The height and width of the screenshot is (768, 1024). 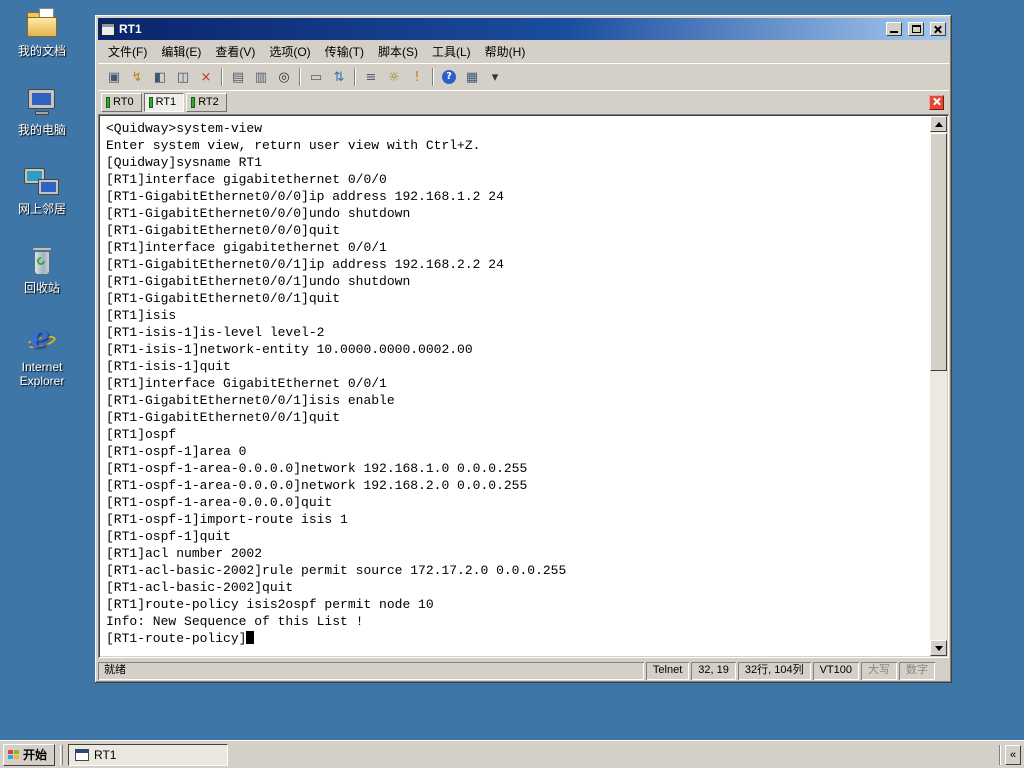 What do you see at coordinates (938, 648) in the screenshot?
I see `scroll-down-button` at bounding box center [938, 648].